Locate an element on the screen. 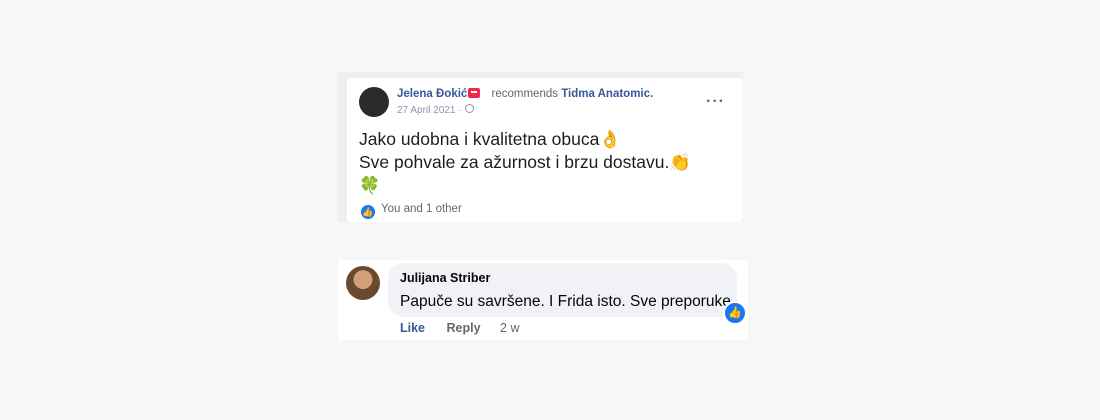  more-options-button: ··· is located at coordinates (715, 102).